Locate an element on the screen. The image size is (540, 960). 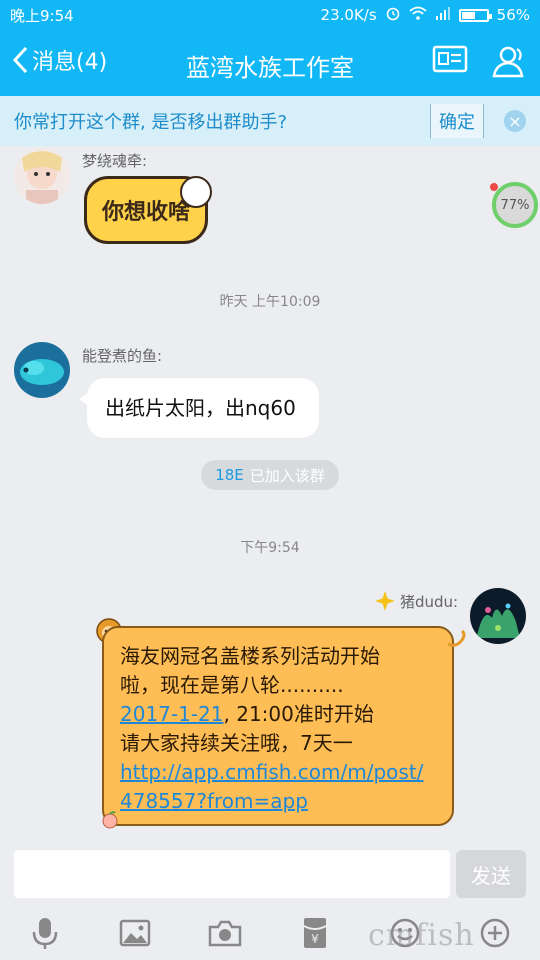
sender-name: 猪dudu: is located at coordinates (416, 601).